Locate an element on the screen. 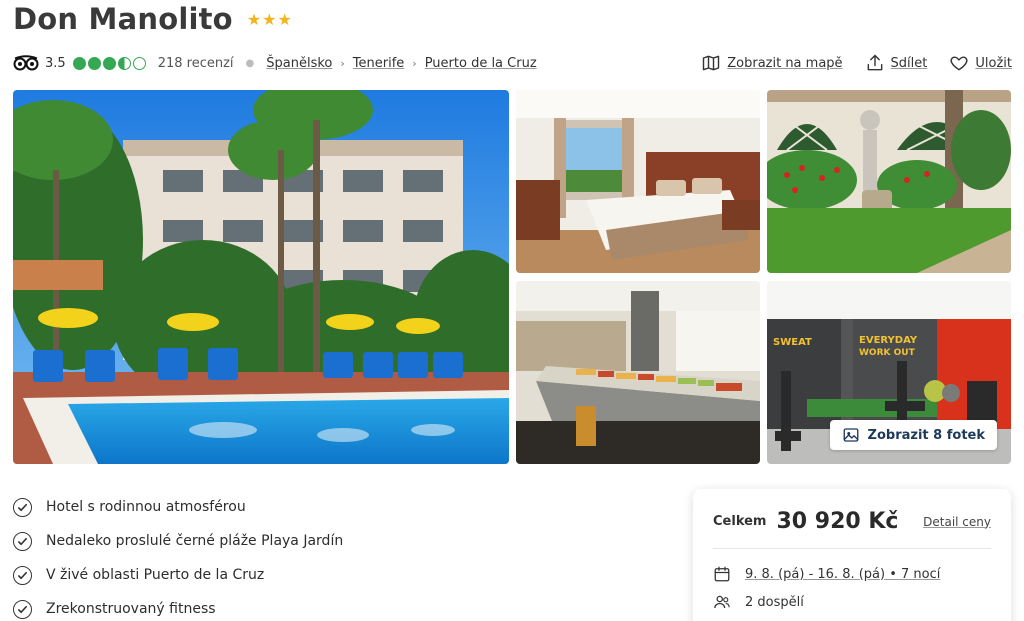  map-icon is located at coordinates (711, 63).